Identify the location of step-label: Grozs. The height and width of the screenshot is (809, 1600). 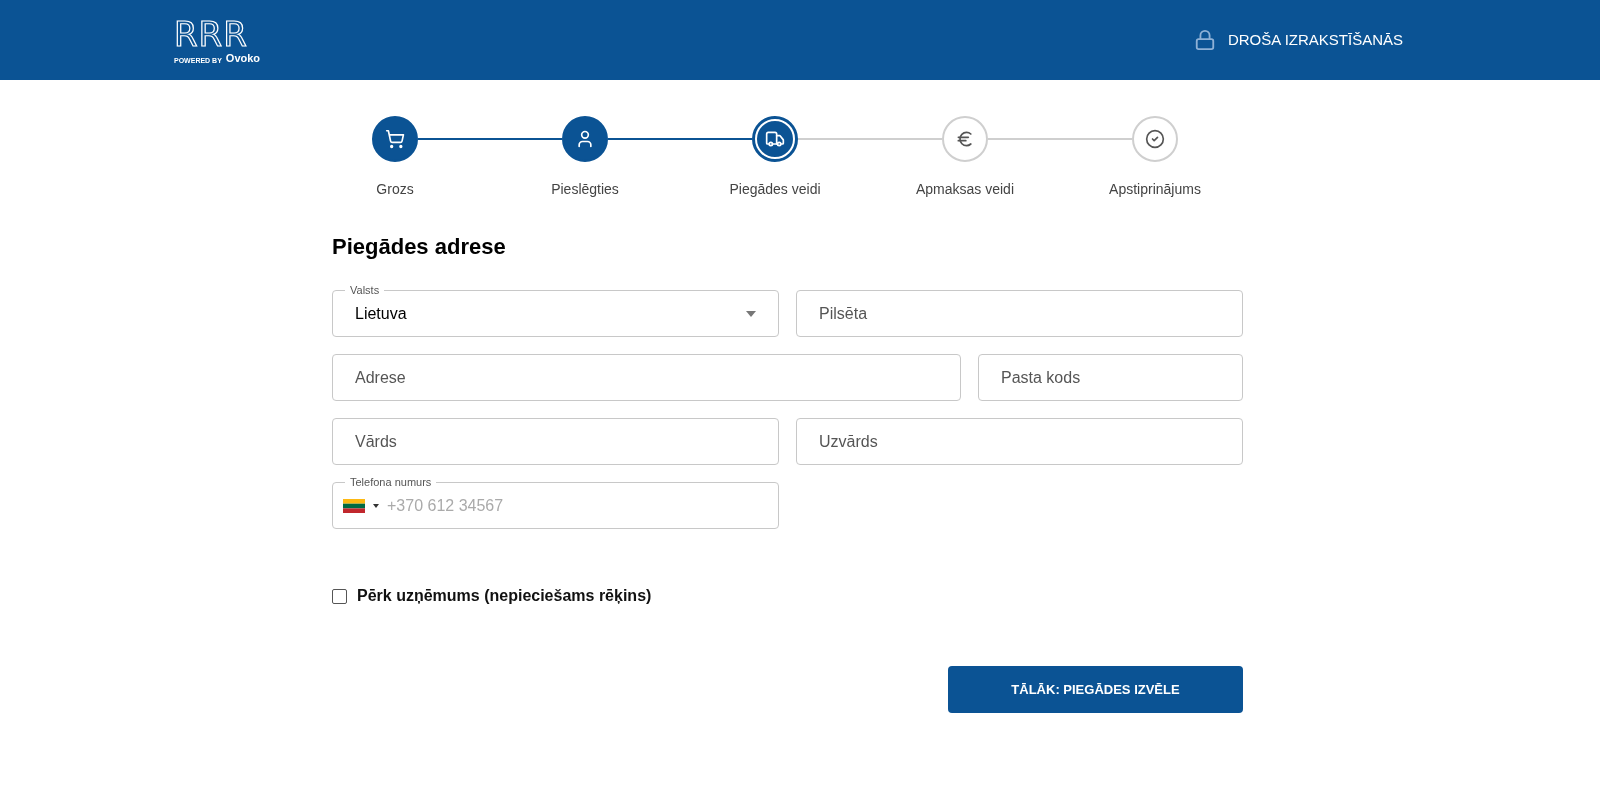
(395, 189).